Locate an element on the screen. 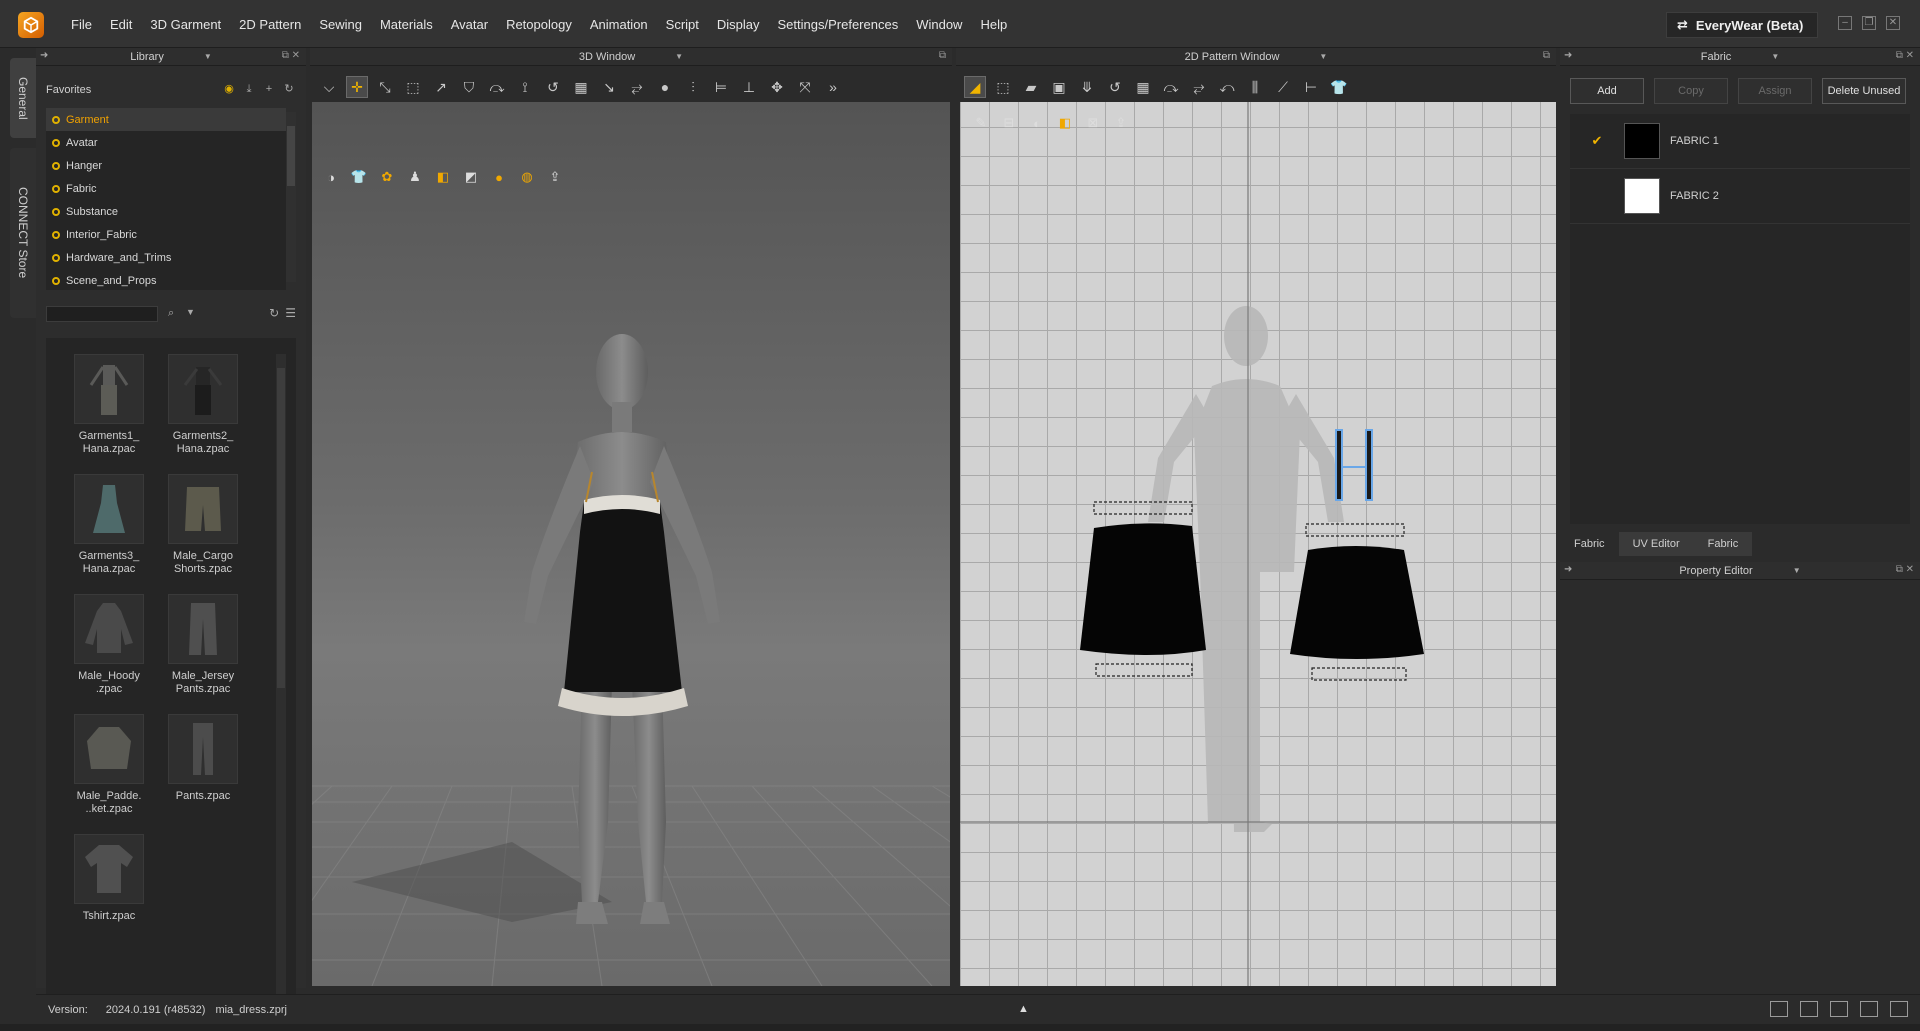 This screenshot has width=1920, height=1031. thumbnails-scrollbar is located at coordinates (281, 684).